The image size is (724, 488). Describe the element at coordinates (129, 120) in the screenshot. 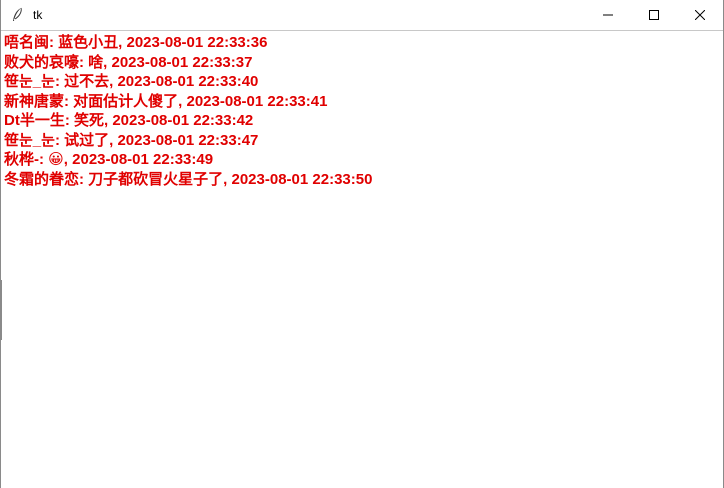

I see `message-line: Dt半一生: 笑死, 2023-08-01 22:33:42` at that location.